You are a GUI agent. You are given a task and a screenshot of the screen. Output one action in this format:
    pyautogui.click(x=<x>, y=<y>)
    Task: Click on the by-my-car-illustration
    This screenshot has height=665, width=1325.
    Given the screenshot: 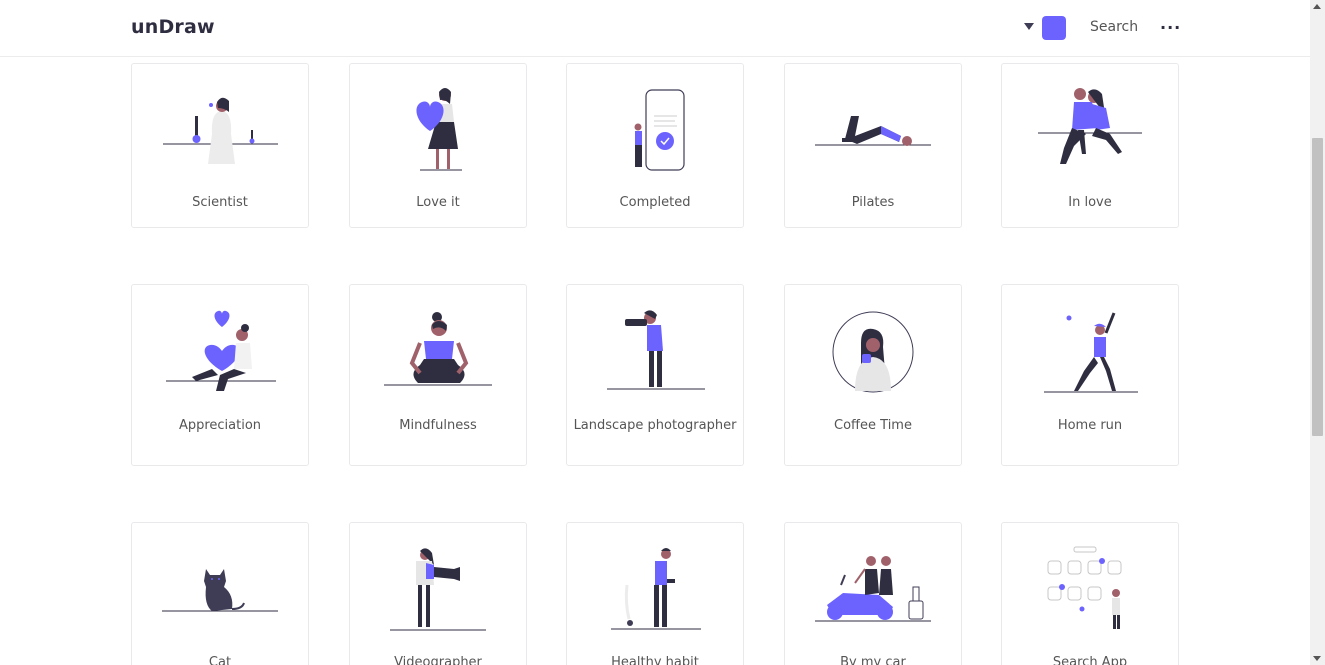 What is the action you would take?
    pyautogui.click(x=873, y=589)
    